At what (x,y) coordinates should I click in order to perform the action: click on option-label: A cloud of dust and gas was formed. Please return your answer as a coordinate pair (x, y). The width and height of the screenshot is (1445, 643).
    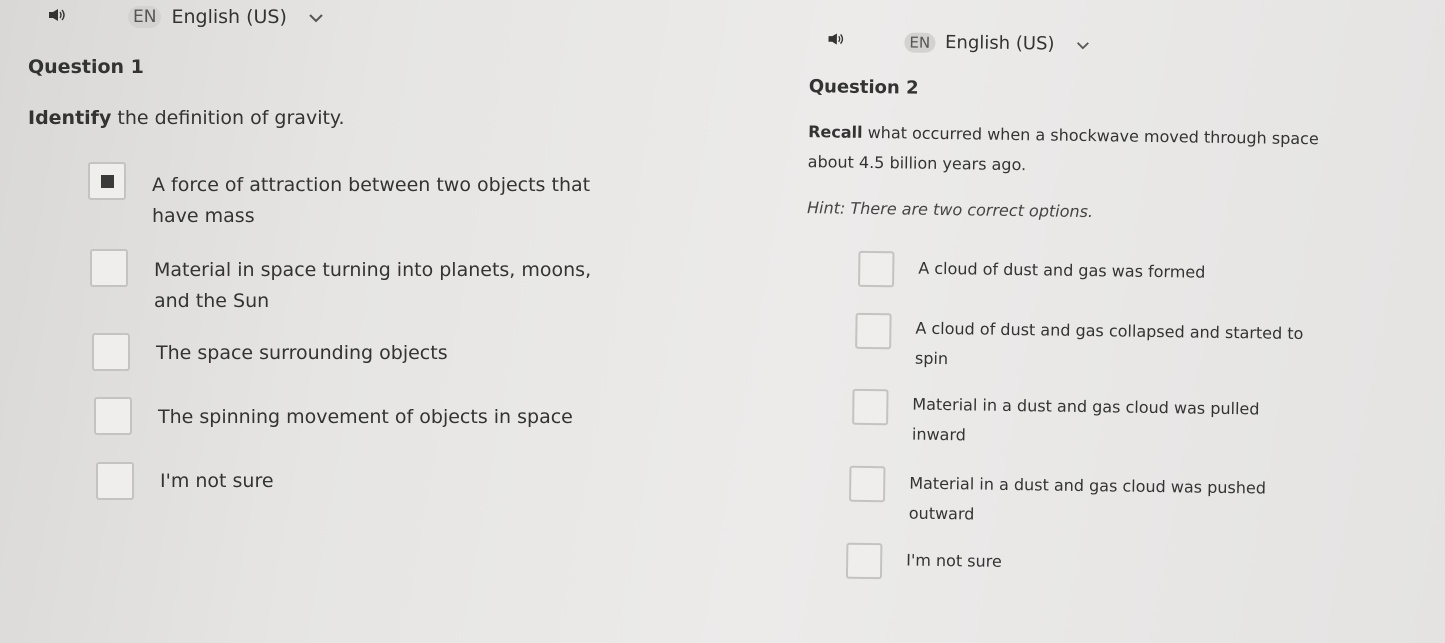
    Looking at the image, I should click on (1062, 271).